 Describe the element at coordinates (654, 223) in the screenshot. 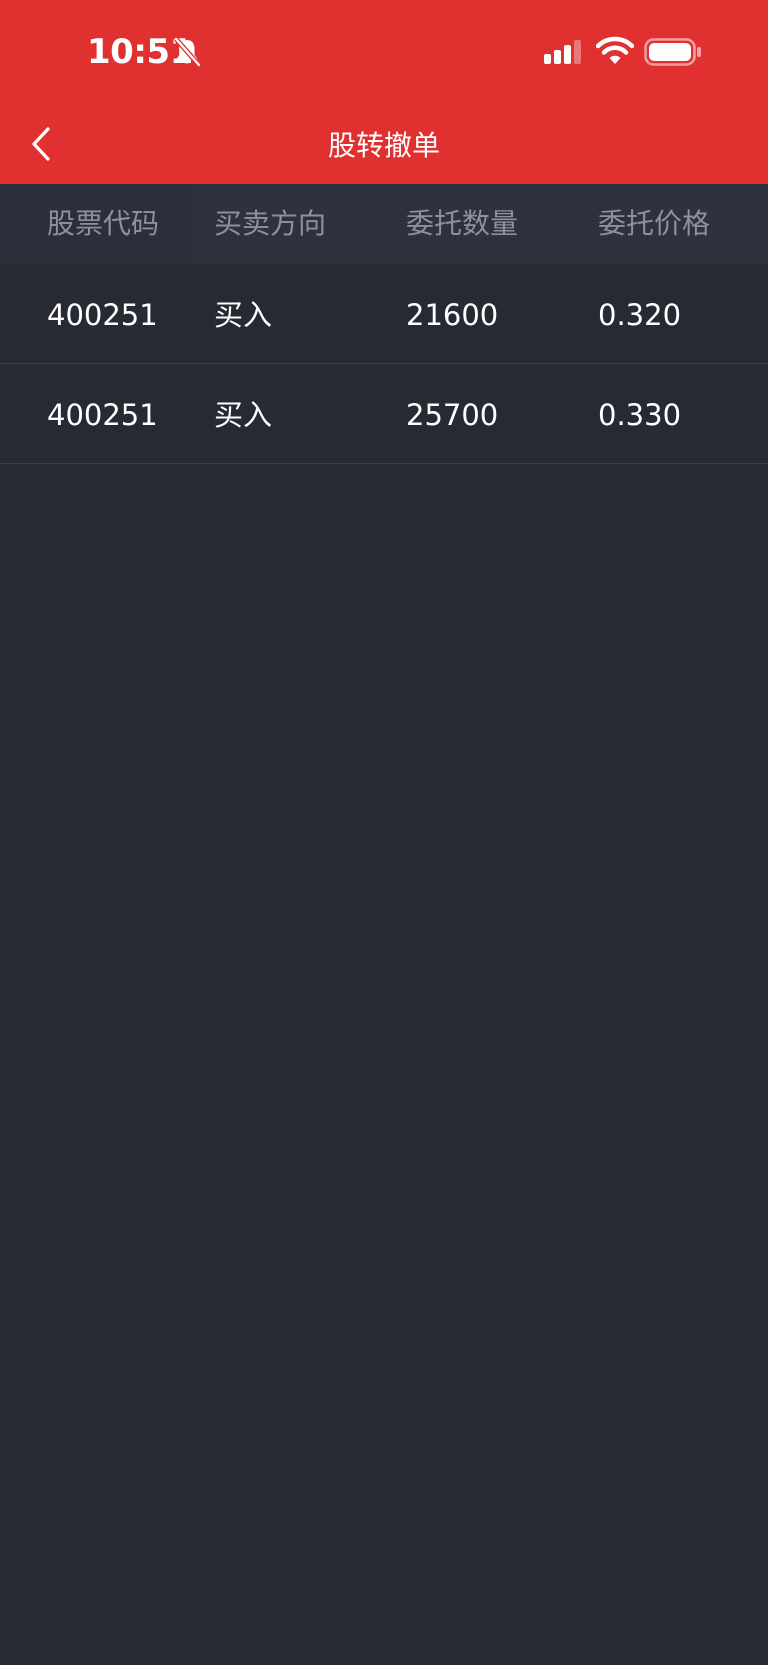

I see `column-header-price: 委托价格` at that location.